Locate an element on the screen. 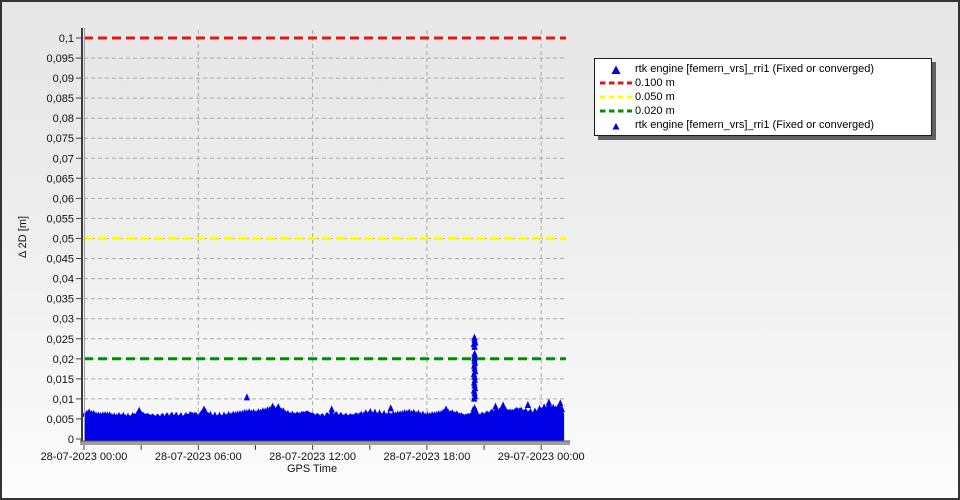  legend-item: 0.050 m is located at coordinates (761, 97).